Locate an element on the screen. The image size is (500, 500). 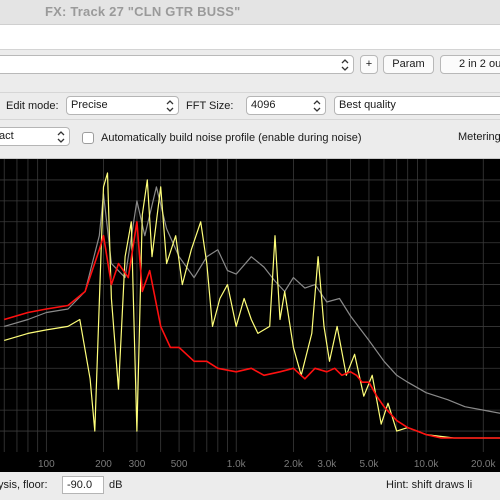
auto-noise-checkbox is located at coordinates (88, 138).